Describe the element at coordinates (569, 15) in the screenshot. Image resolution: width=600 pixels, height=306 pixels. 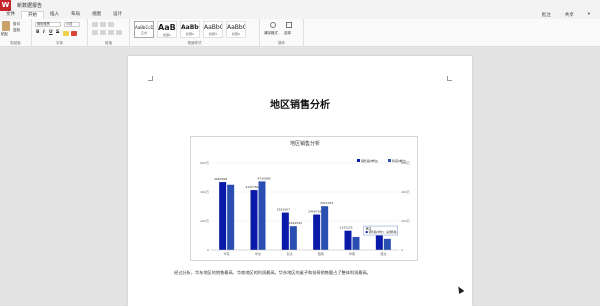
I see `share-button: 共享` at that location.